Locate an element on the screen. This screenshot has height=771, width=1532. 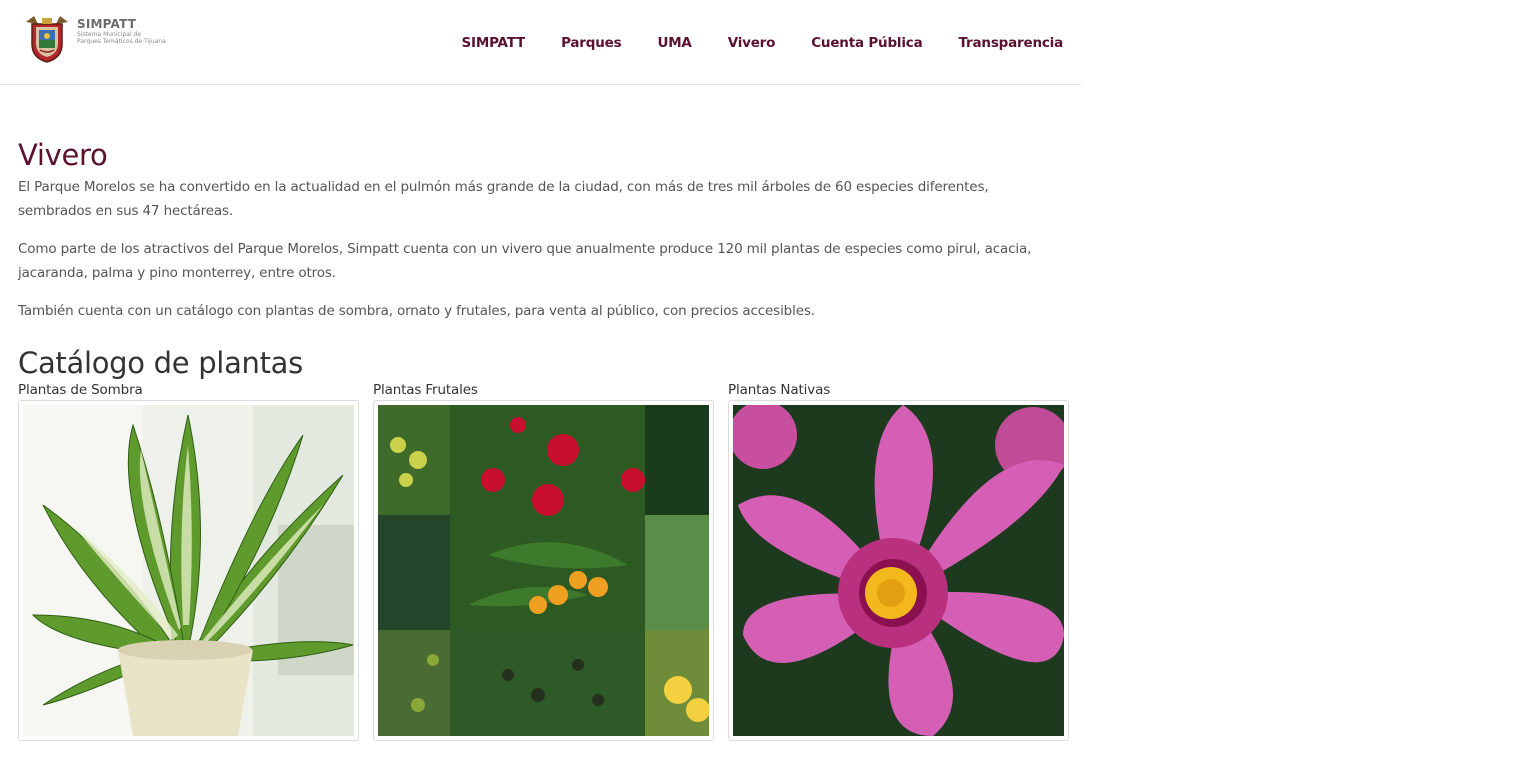
page-title: Vivero is located at coordinates (63, 155).